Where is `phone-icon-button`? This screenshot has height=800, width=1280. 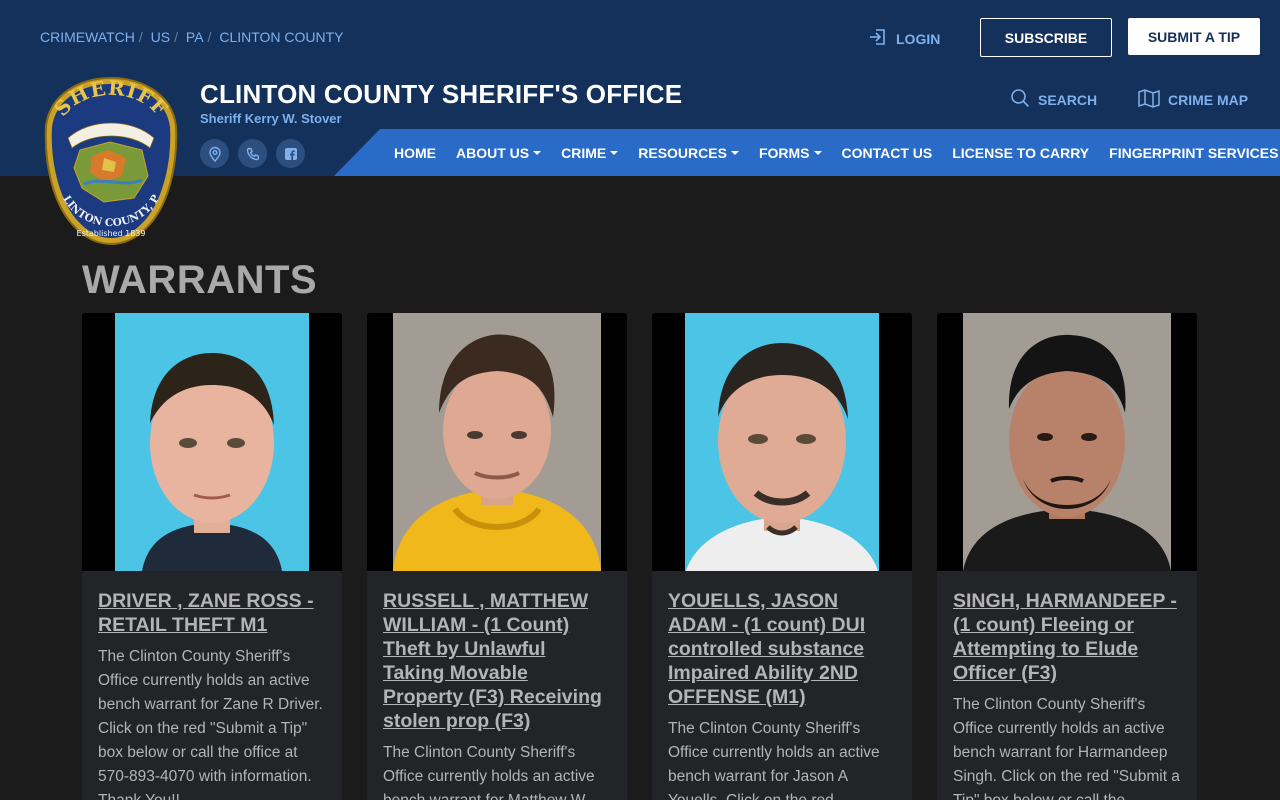 phone-icon-button is located at coordinates (252, 153).